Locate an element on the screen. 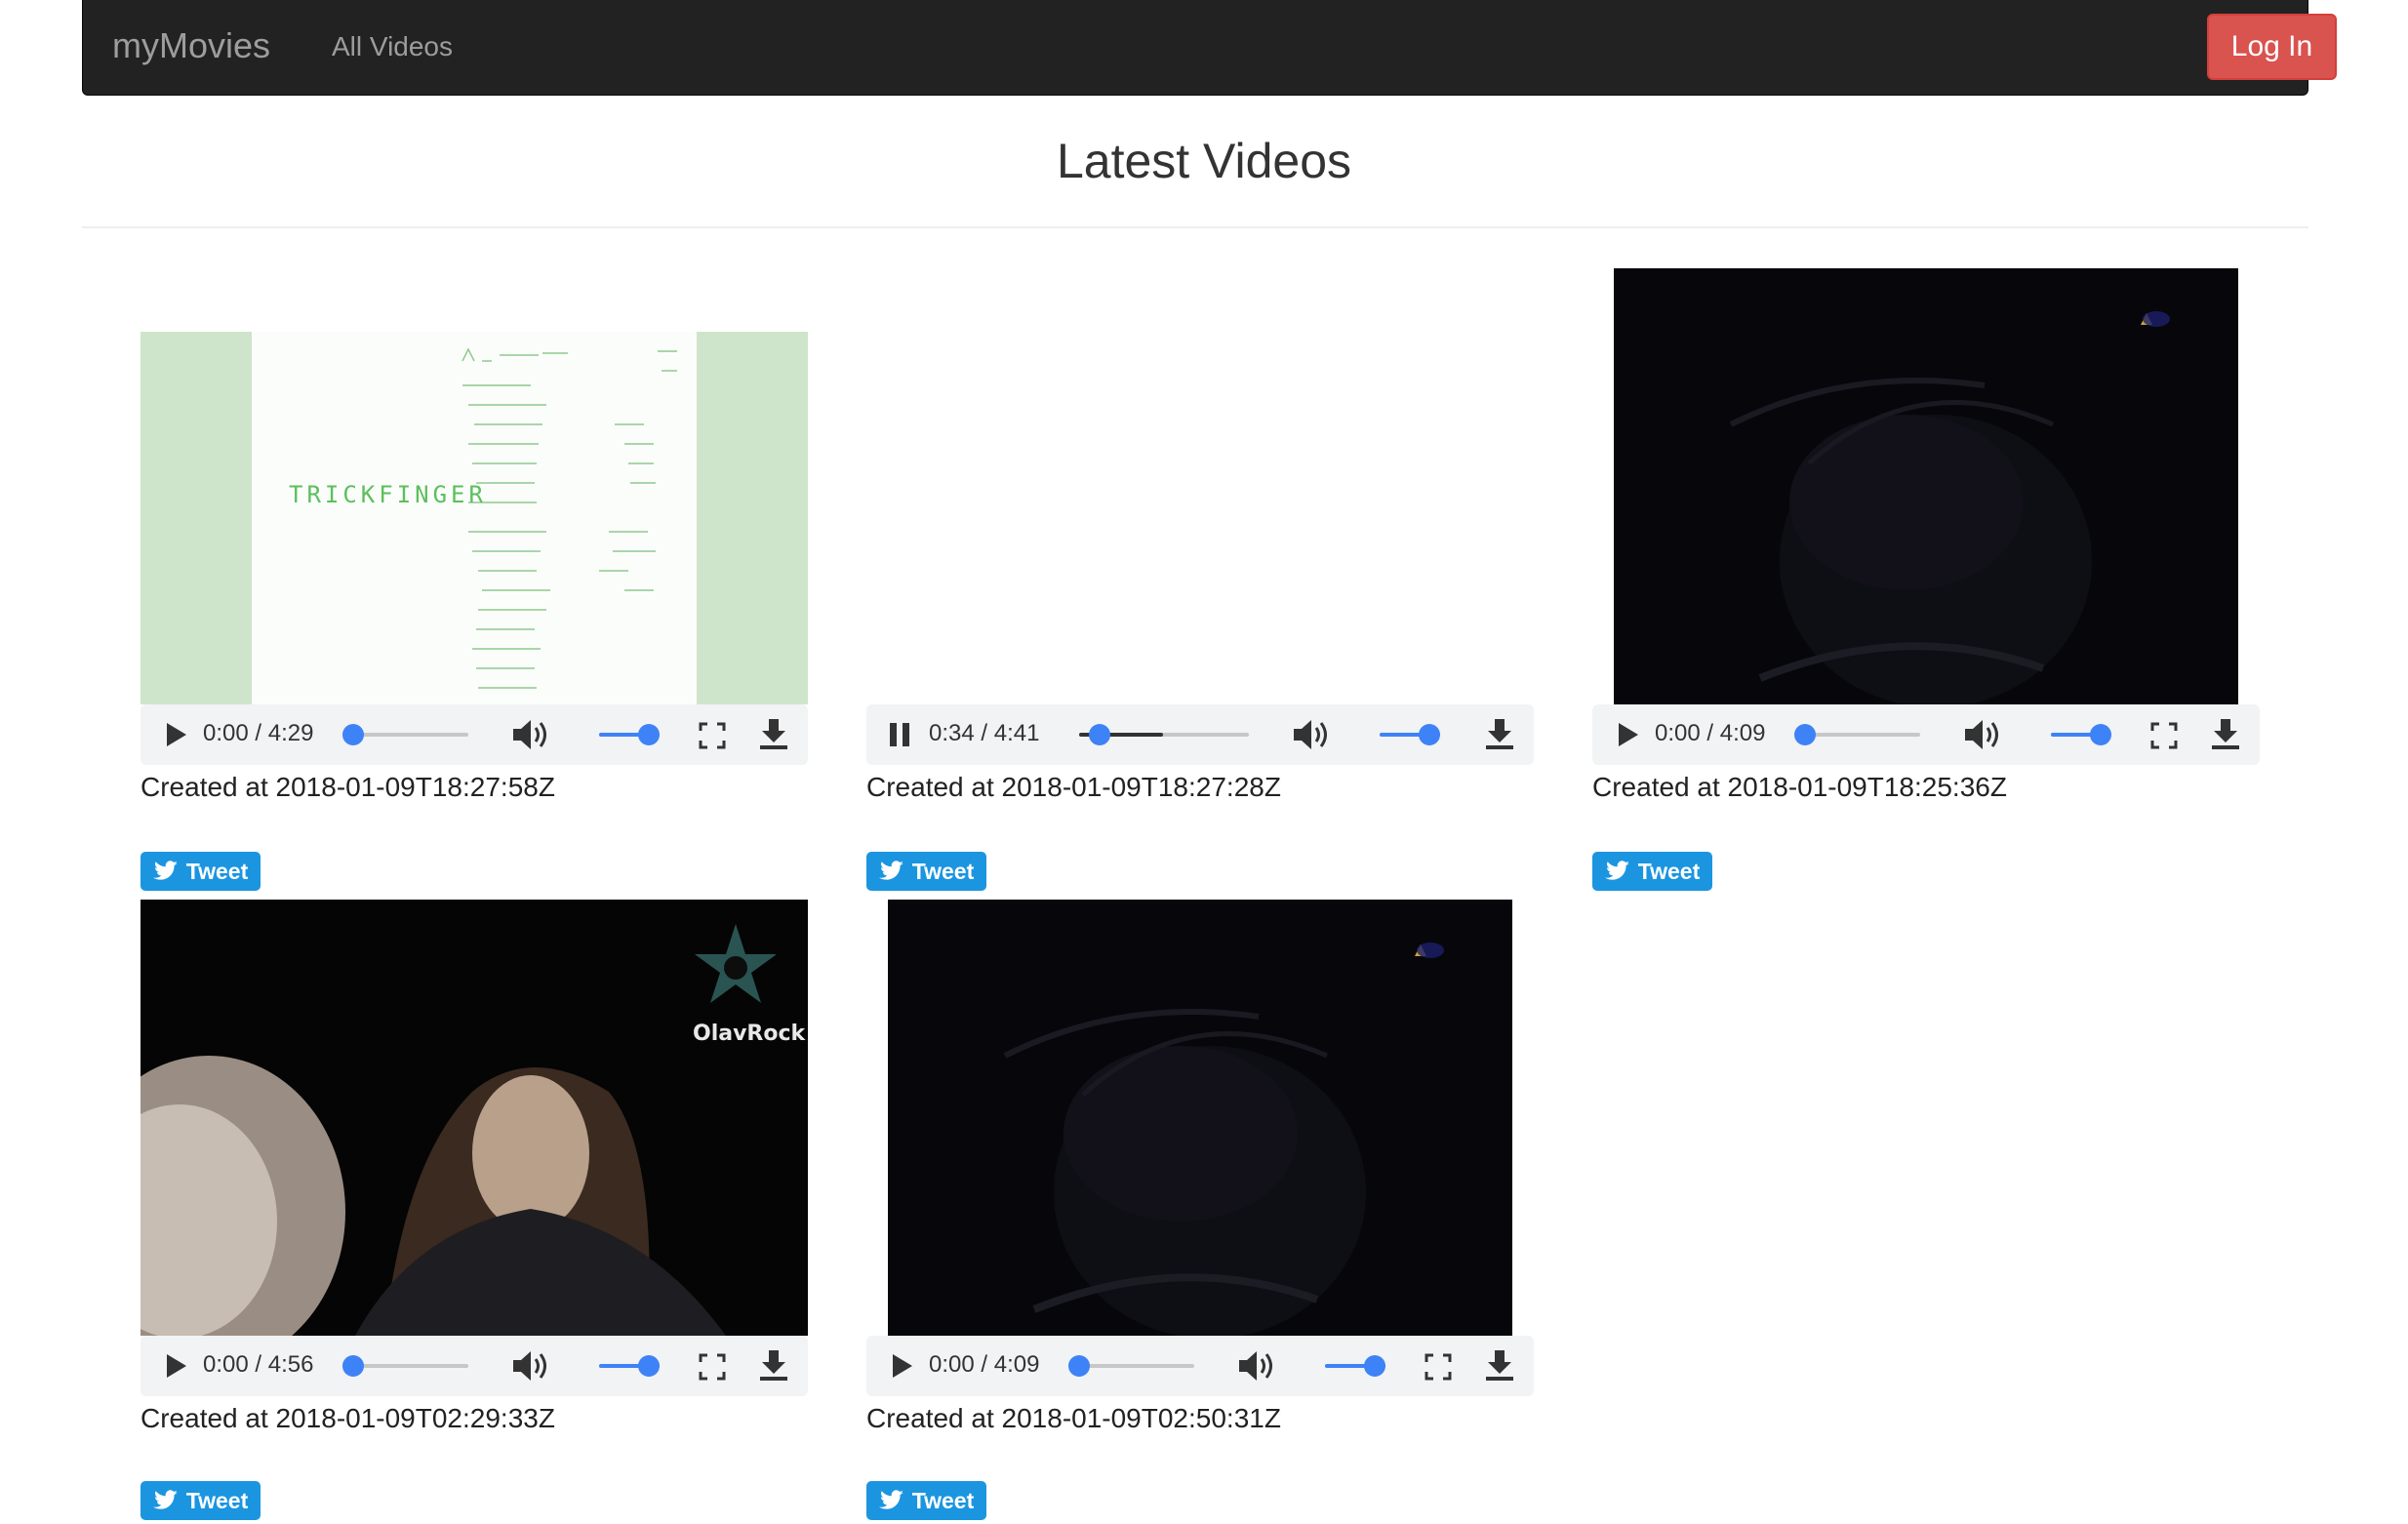  created-timestamp: Created at 2018-01-09T02:29:33Z is located at coordinates (347, 1418).